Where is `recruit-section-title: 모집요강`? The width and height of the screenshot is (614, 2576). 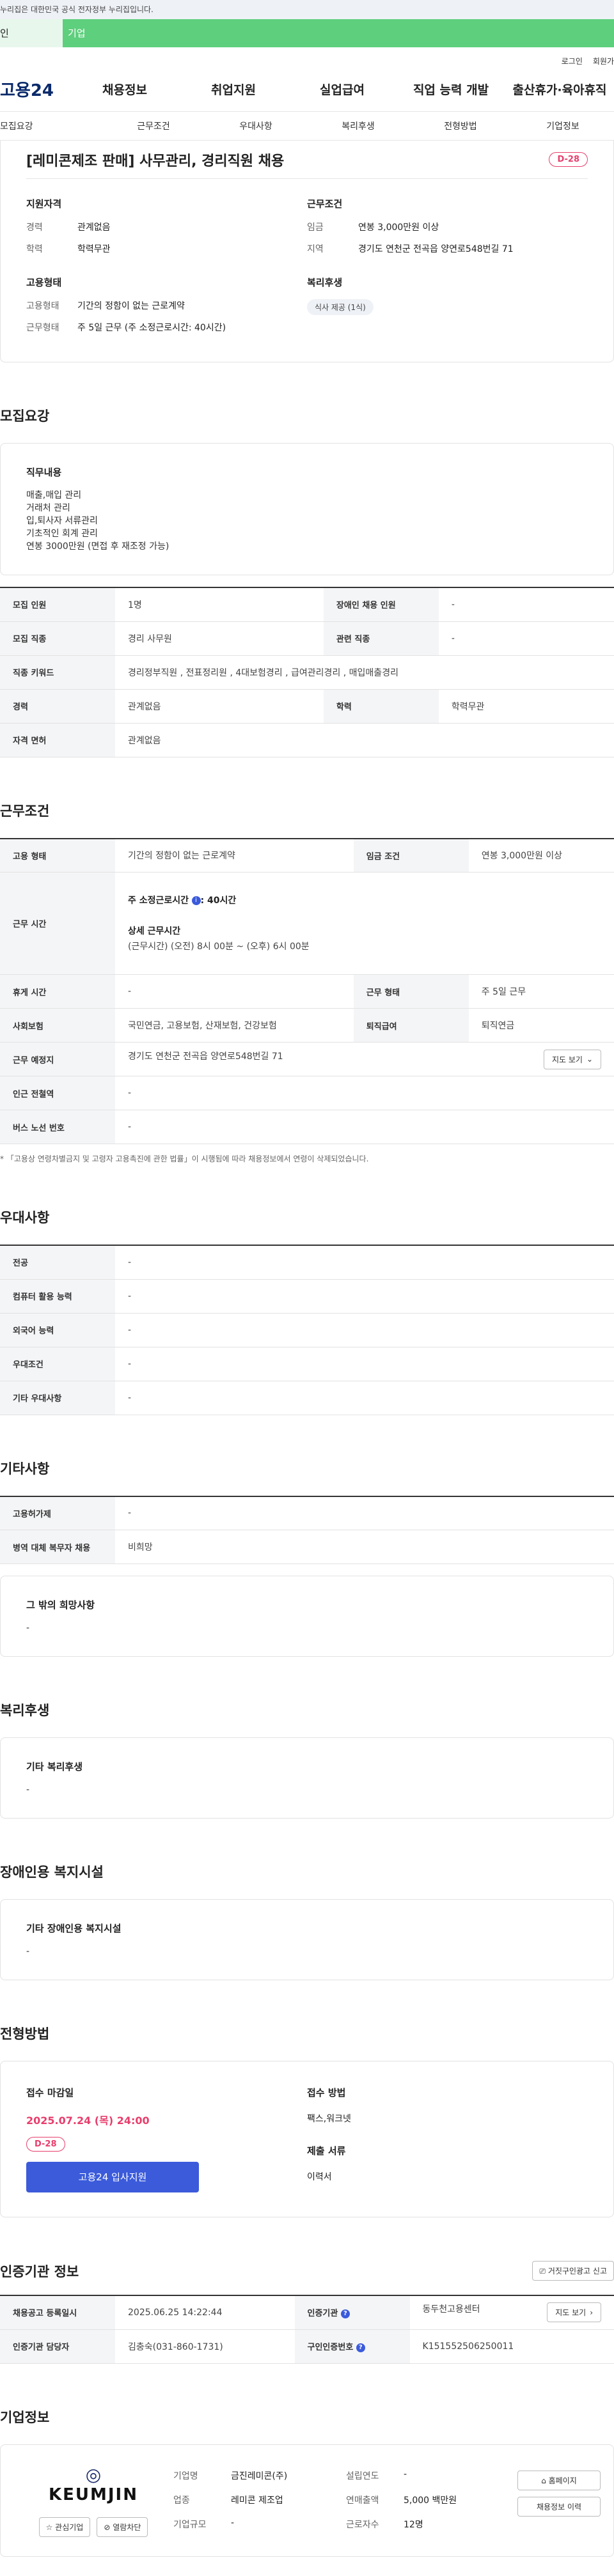 recruit-section-title: 모집요강 is located at coordinates (25, 416).